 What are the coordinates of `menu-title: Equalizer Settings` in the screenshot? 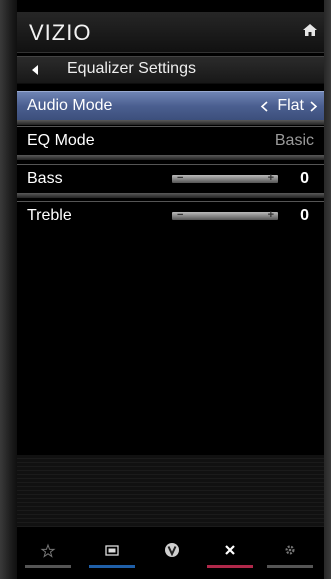 It's located at (131, 68).